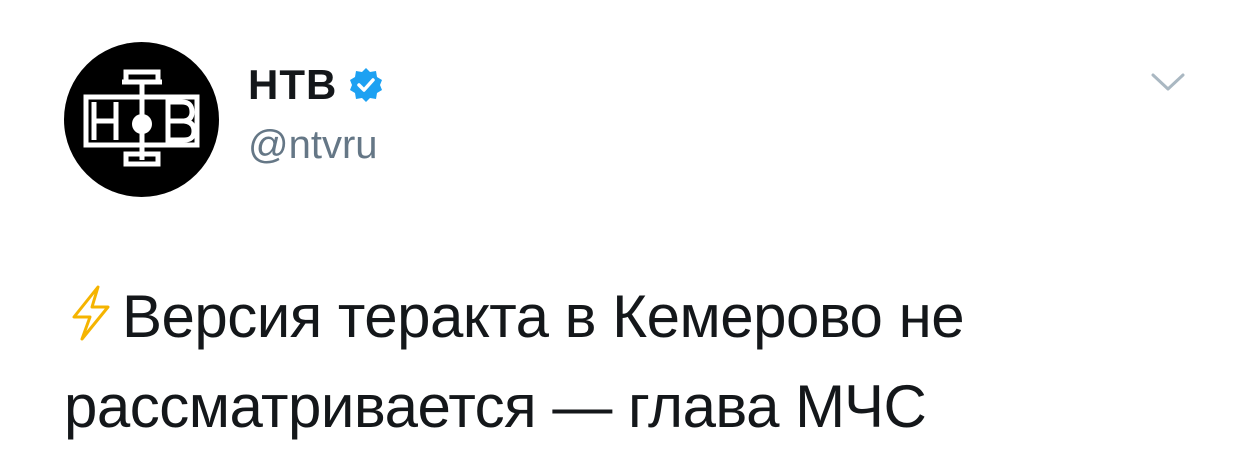 The height and width of the screenshot is (472, 1242). Describe the element at coordinates (1168, 82) in the screenshot. I see `chevron-down-icon` at that location.